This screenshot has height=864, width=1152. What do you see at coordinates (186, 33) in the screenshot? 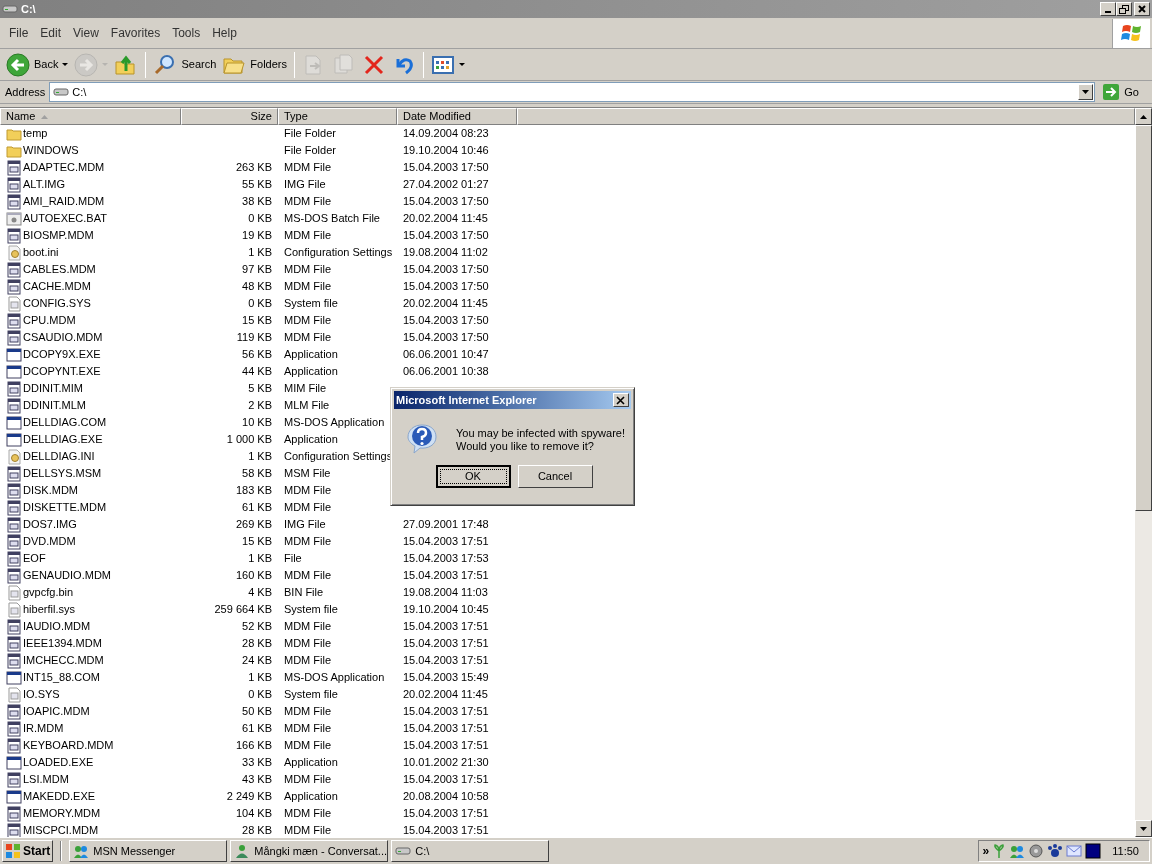
I see `menu-item: Tools` at bounding box center [186, 33].